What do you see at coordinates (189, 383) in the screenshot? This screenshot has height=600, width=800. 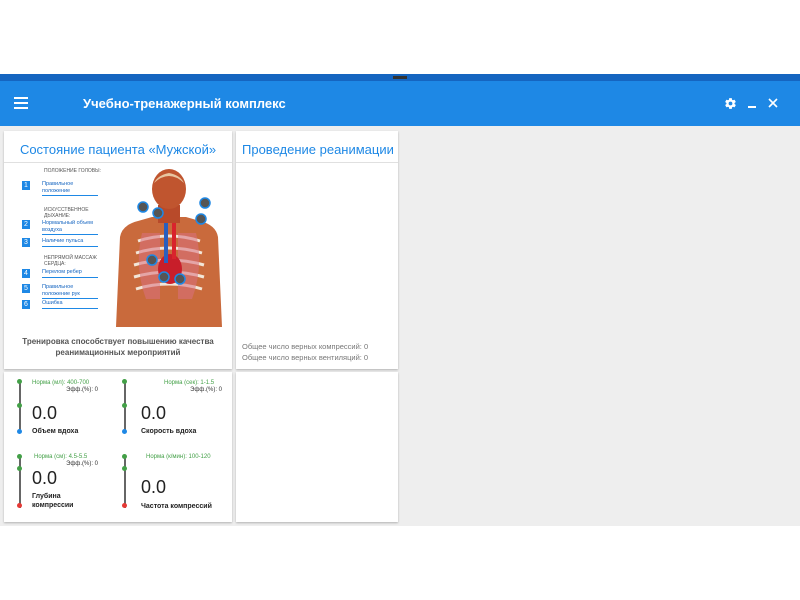 I see `metric-norm: Норма (сек): 1-1.5` at bounding box center [189, 383].